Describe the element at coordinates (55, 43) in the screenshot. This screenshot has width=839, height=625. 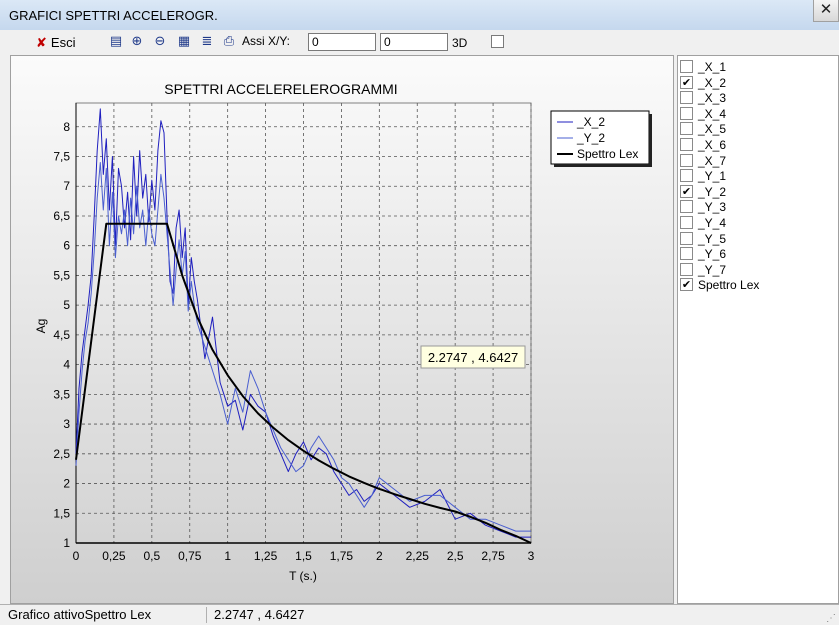
I see `exit-button: ✘ Esci` at that location.